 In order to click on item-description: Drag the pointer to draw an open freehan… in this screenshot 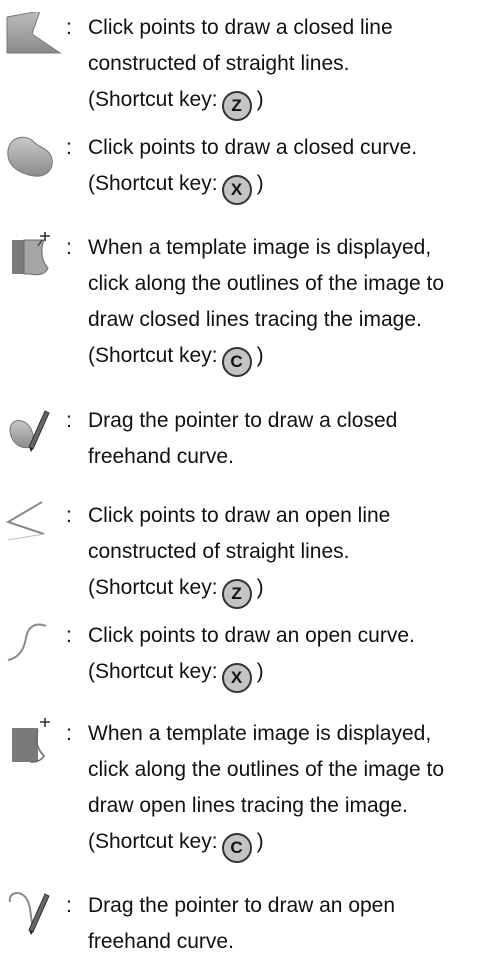, I will do `click(284, 924)`.